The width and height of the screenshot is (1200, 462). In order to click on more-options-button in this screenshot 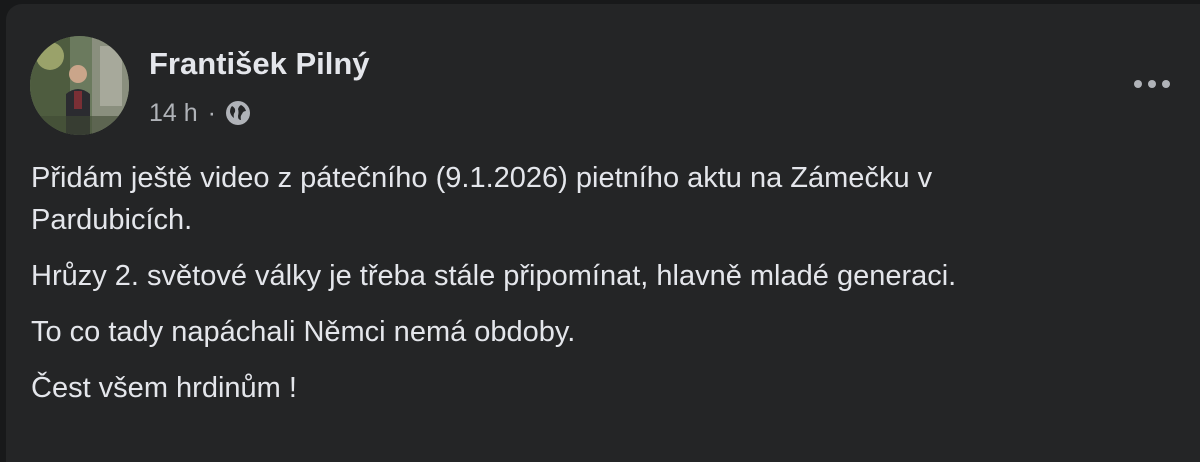, I will do `click(1152, 84)`.